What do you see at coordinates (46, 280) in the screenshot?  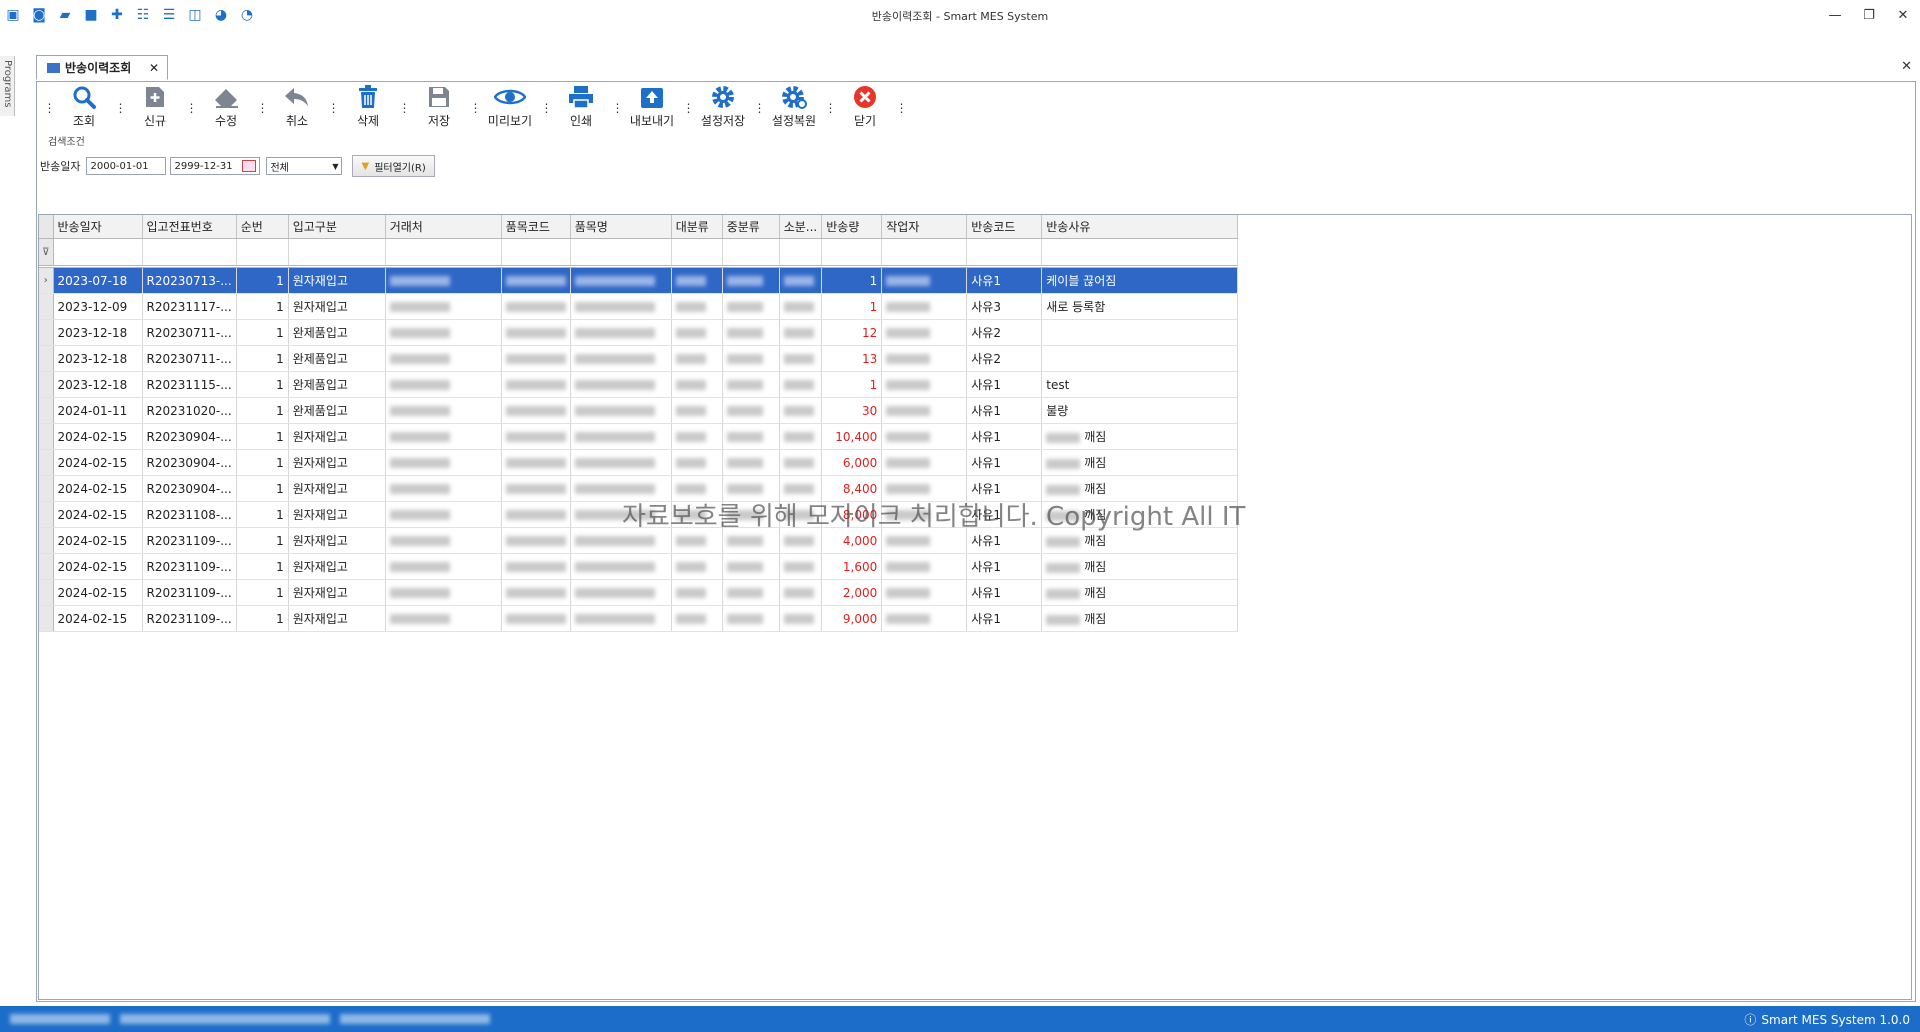 I see `row-indicator: ›` at bounding box center [46, 280].